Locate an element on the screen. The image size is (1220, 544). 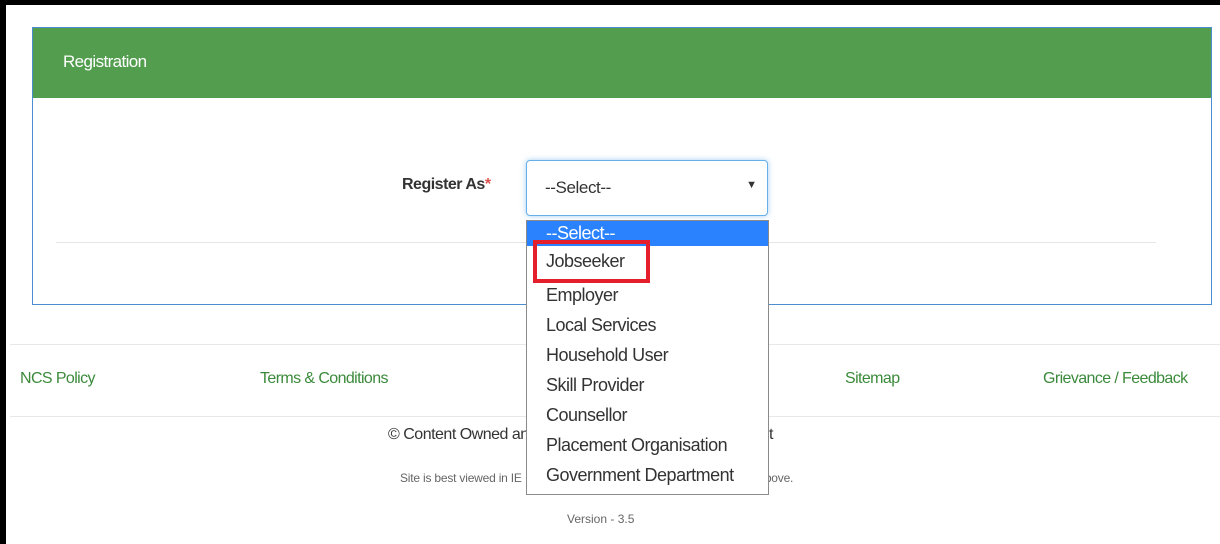
footer-link-terms: Terms & Conditions is located at coordinates (324, 379).